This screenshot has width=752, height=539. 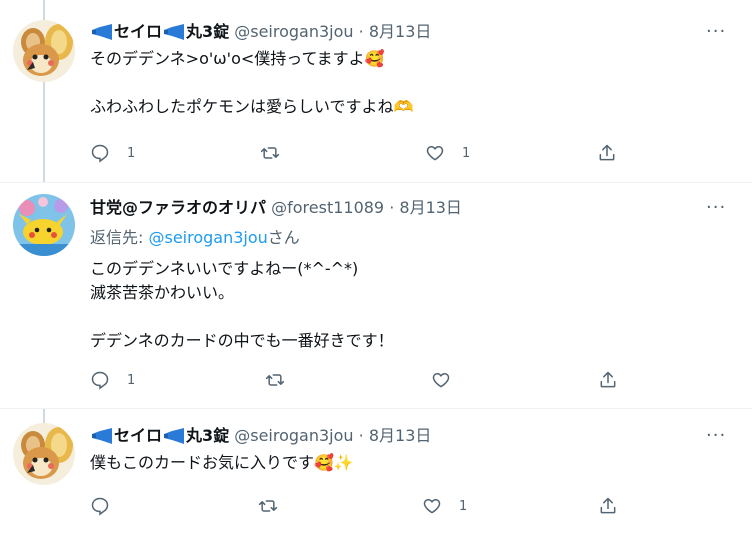 I want to click on tweet-text: 僕もこのカードお気に入りです🥰✨, so click(x=222, y=462).